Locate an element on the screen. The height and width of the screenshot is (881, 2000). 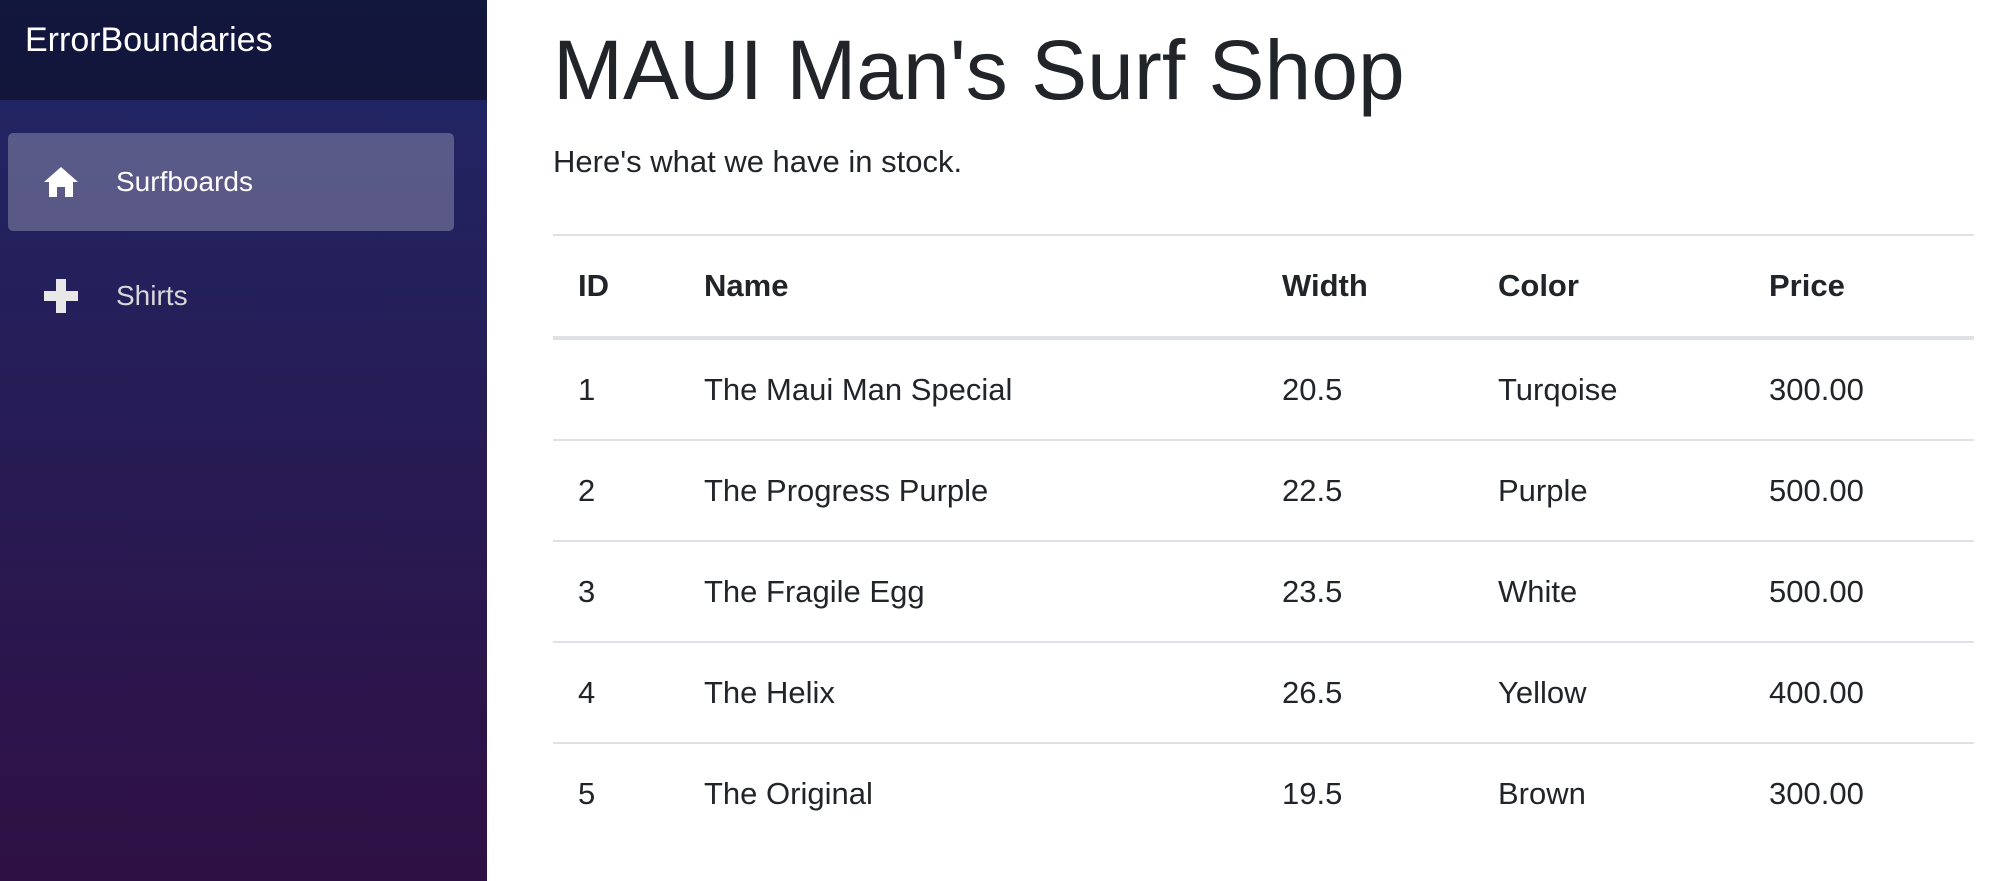
cell-name: The Progress Purple is located at coordinates (968, 491).